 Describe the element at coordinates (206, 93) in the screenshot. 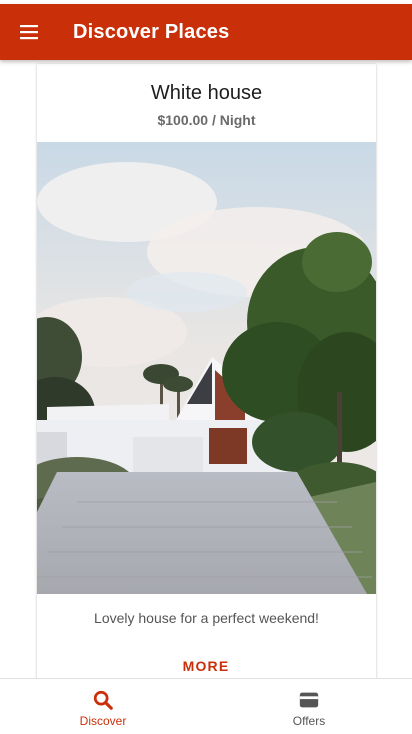

I see `place-title: White house` at that location.